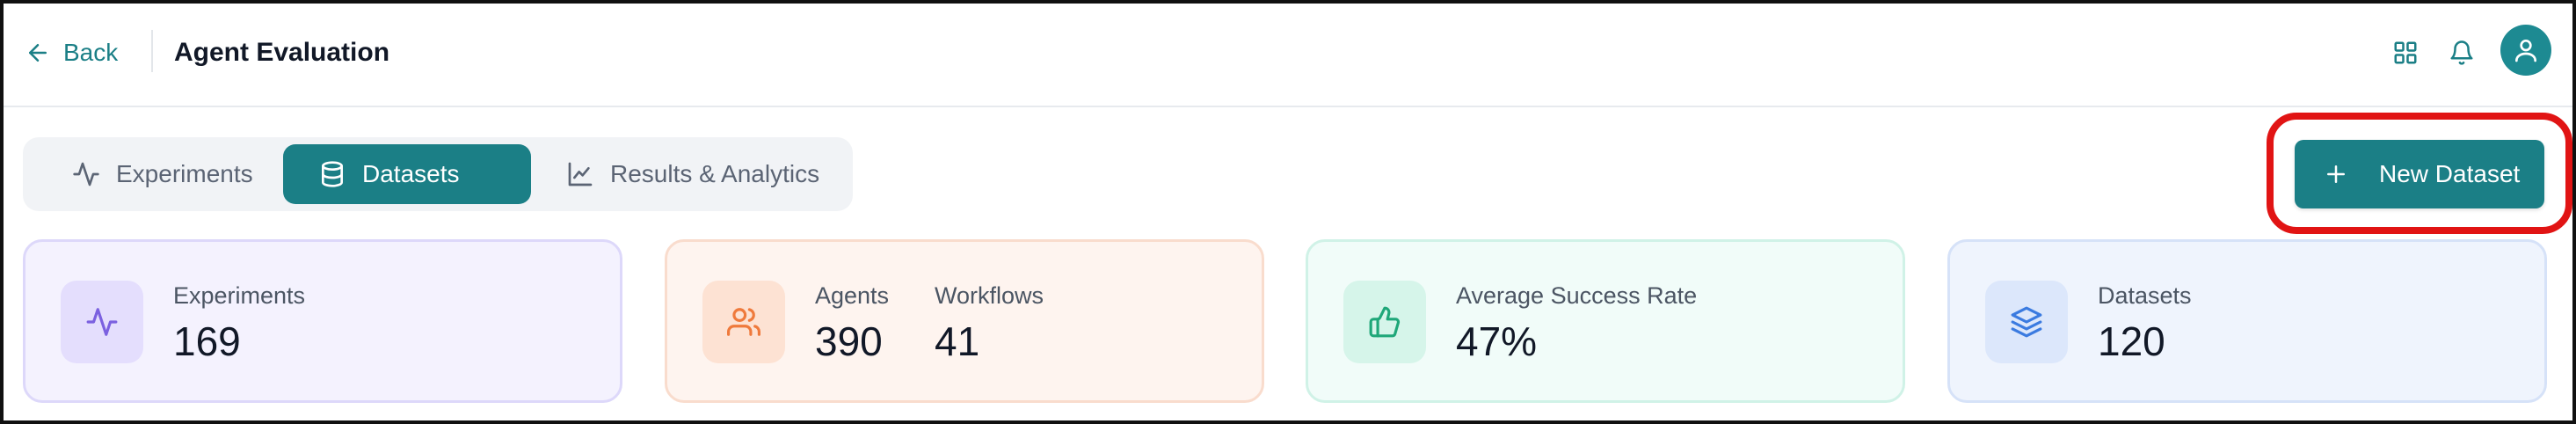 The height and width of the screenshot is (424, 2576). I want to click on users-icon, so click(743, 322).